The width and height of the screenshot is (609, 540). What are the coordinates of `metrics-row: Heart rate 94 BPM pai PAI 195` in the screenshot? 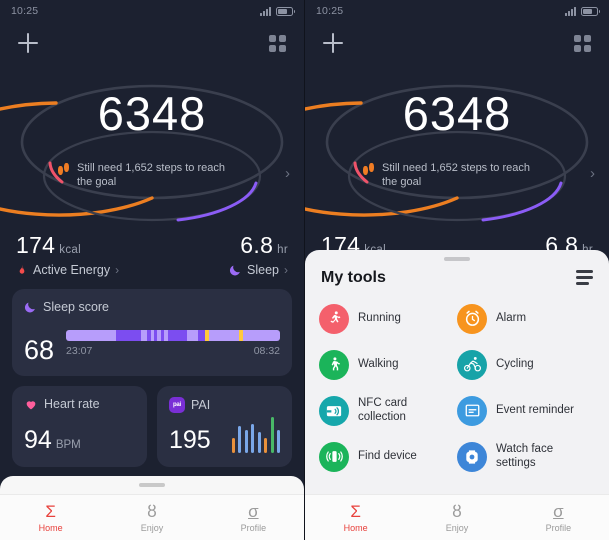 It's located at (152, 426).